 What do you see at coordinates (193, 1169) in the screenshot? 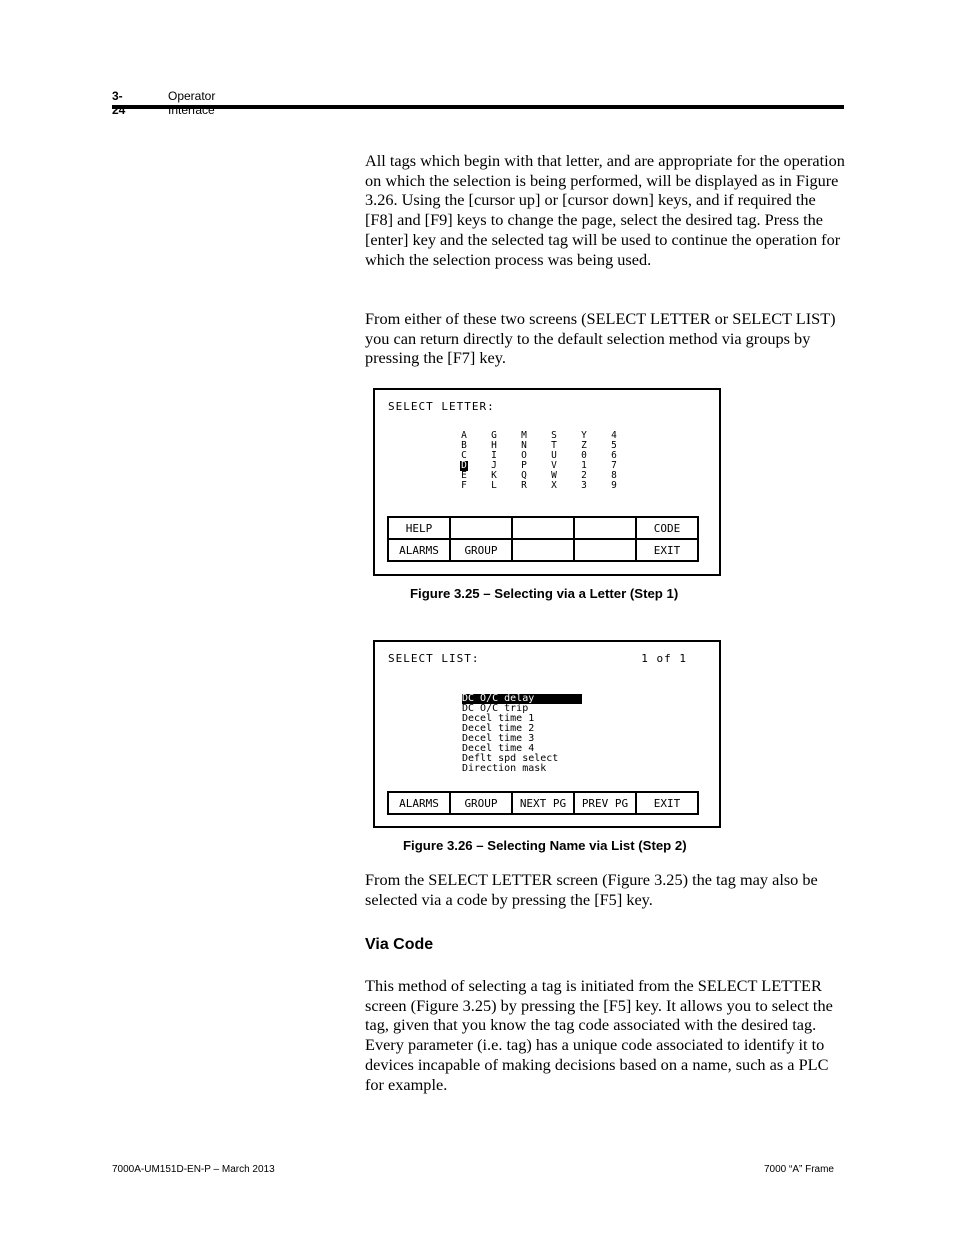
I see `footer-publication: 7000A-UM151D-EN-P – March 2013` at bounding box center [193, 1169].